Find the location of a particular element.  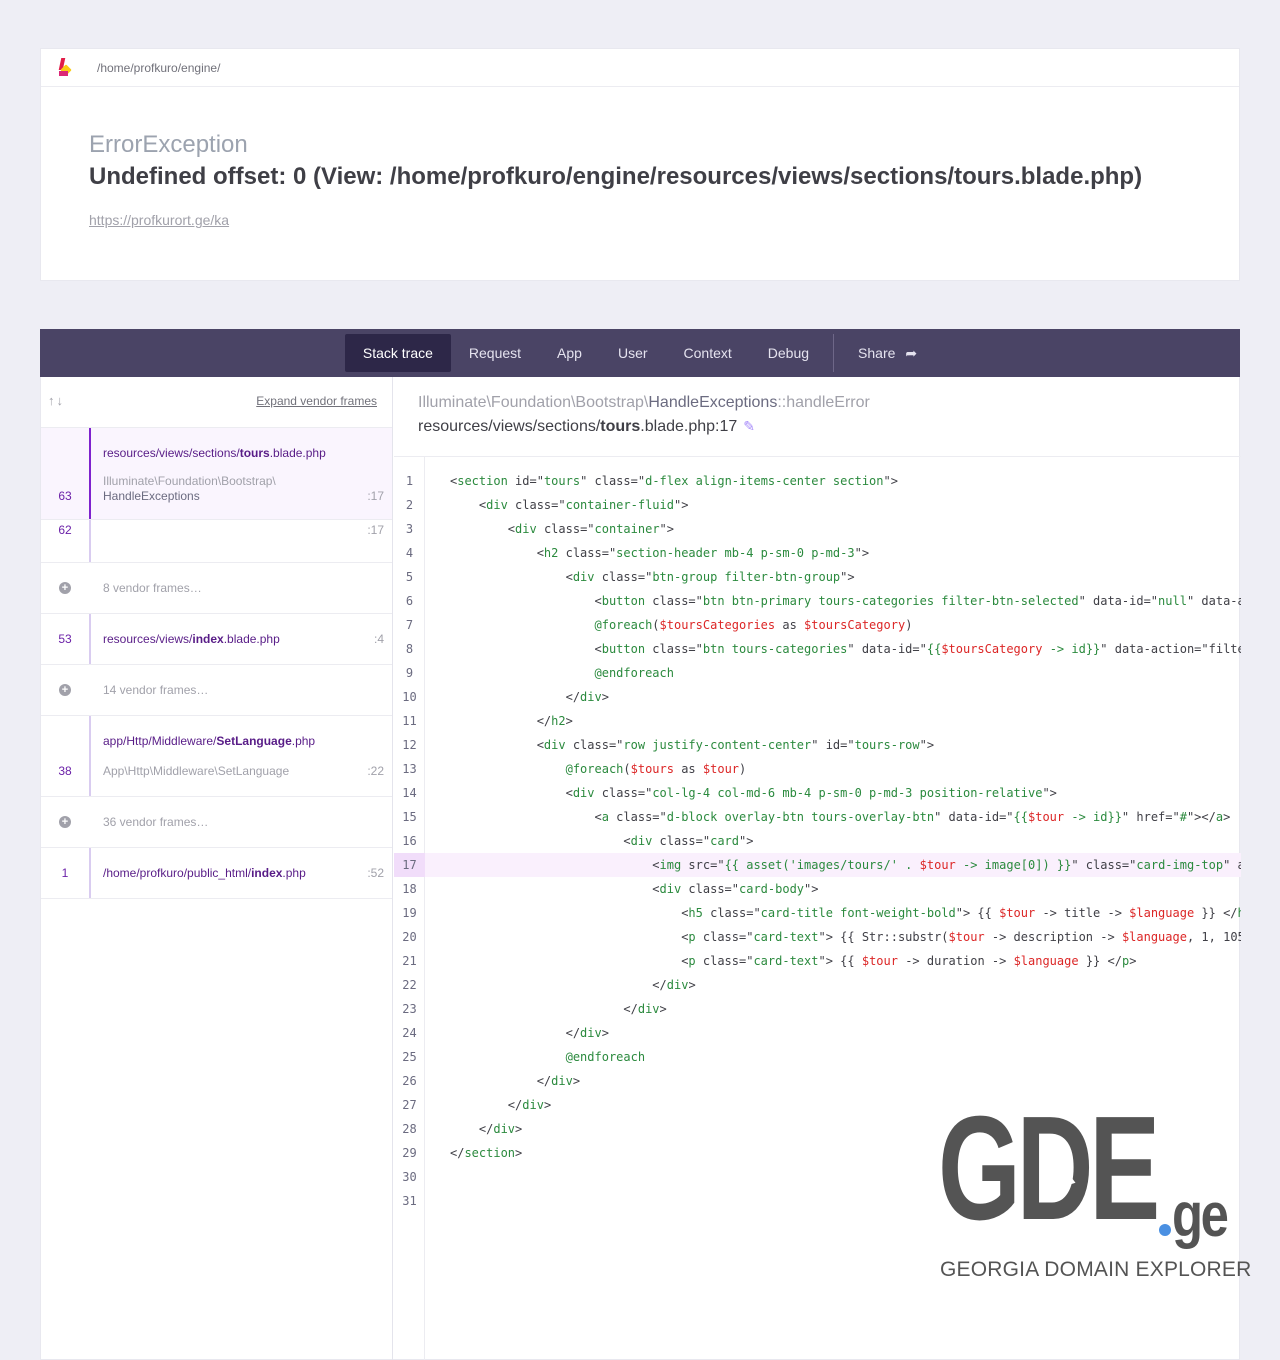

line-number: 23 is located at coordinates (409, 1009).